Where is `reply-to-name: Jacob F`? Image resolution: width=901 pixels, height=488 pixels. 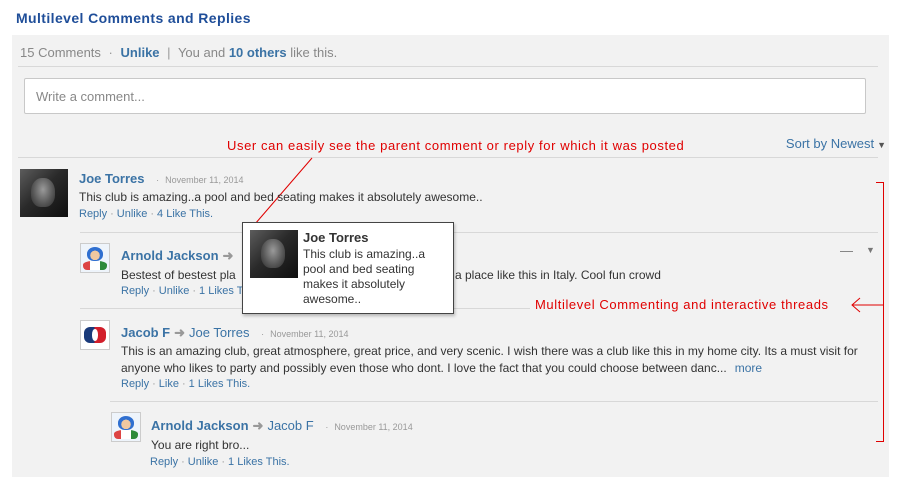
reply-to-name: Jacob F is located at coordinates (290, 425).